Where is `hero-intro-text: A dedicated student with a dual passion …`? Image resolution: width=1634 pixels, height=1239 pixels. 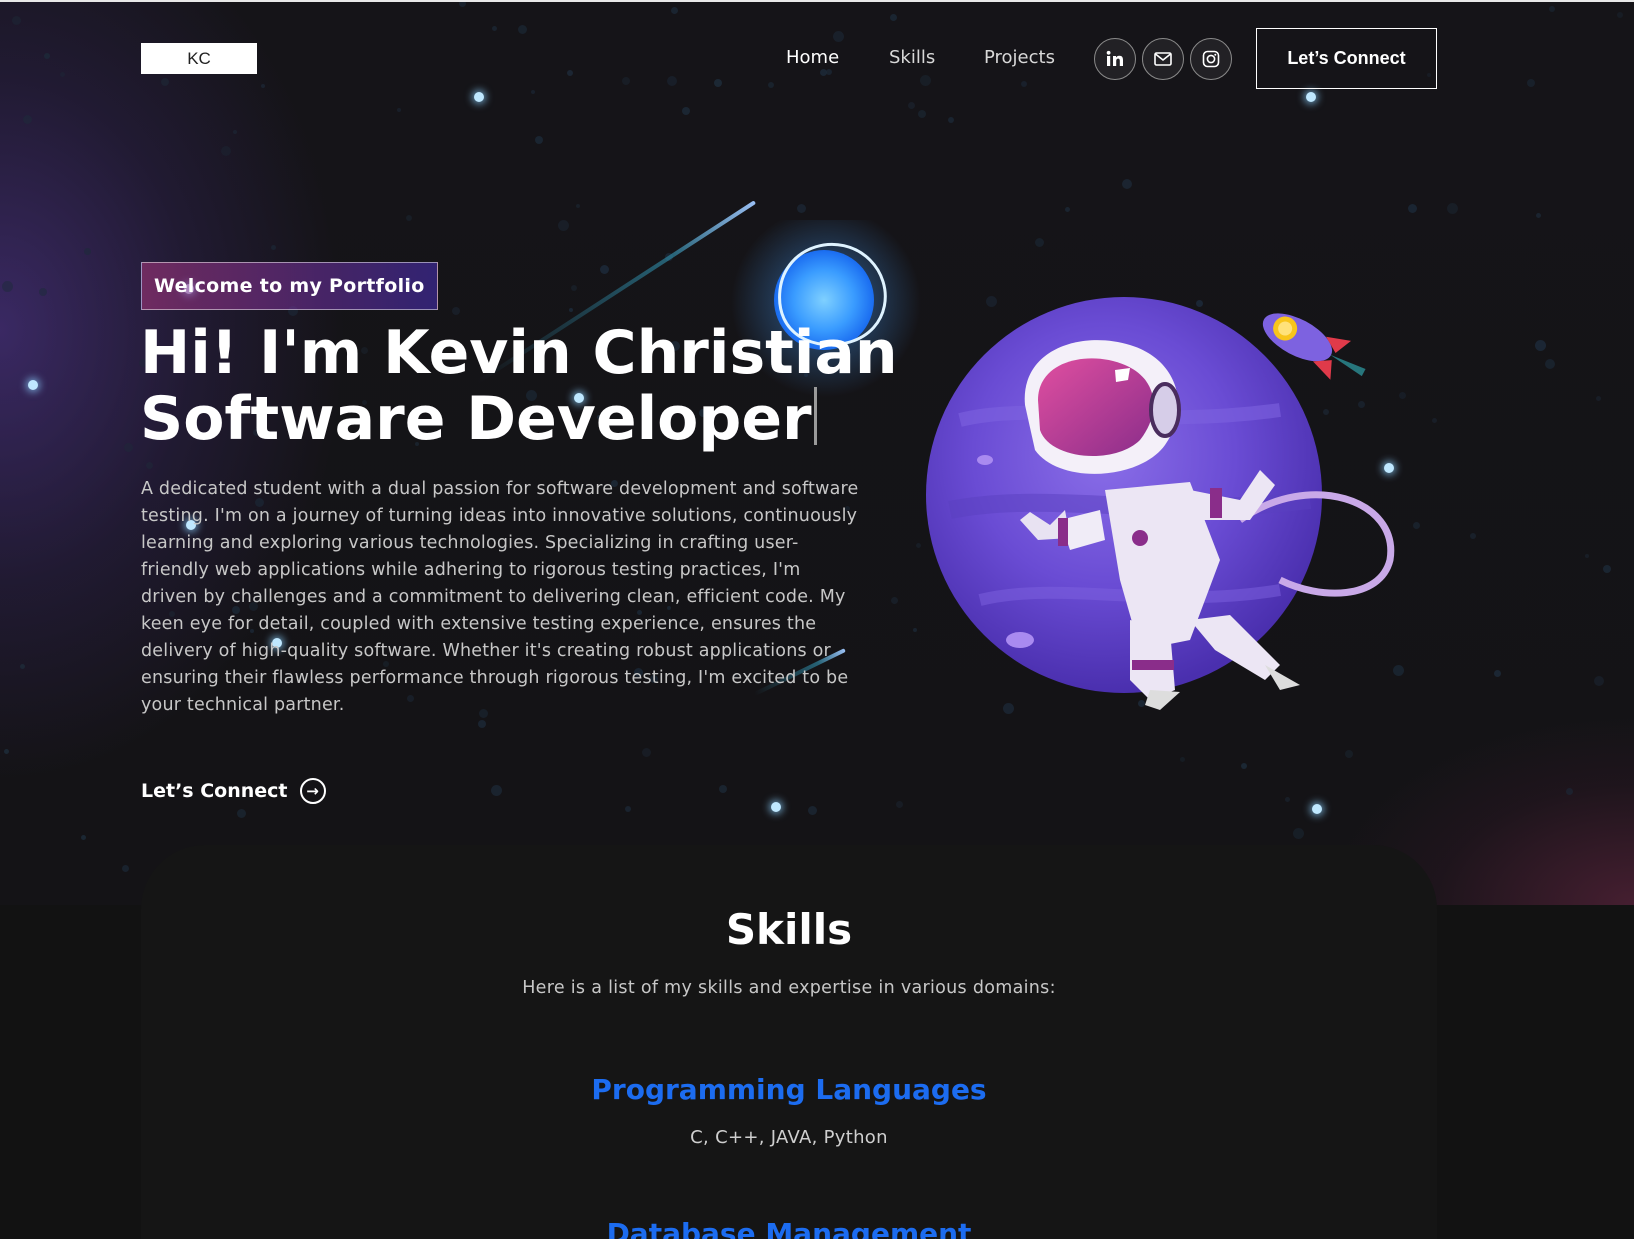
hero-intro-text: A dedicated student with a dual passion … is located at coordinates (500, 597).